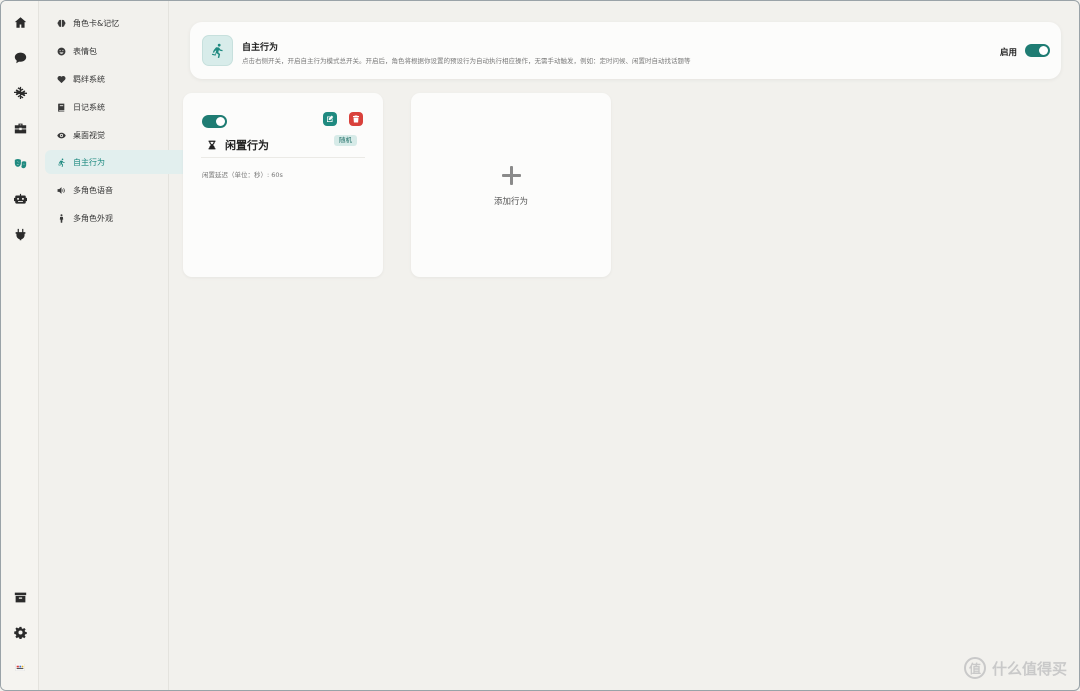 Image resolution: width=1080 pixels, height=691 pixels. What do you see at coordinates (96, 23) in the screenshot?
I see `sidebar-item-label: 角色卡&记忆` at bounding box center [96, 23].